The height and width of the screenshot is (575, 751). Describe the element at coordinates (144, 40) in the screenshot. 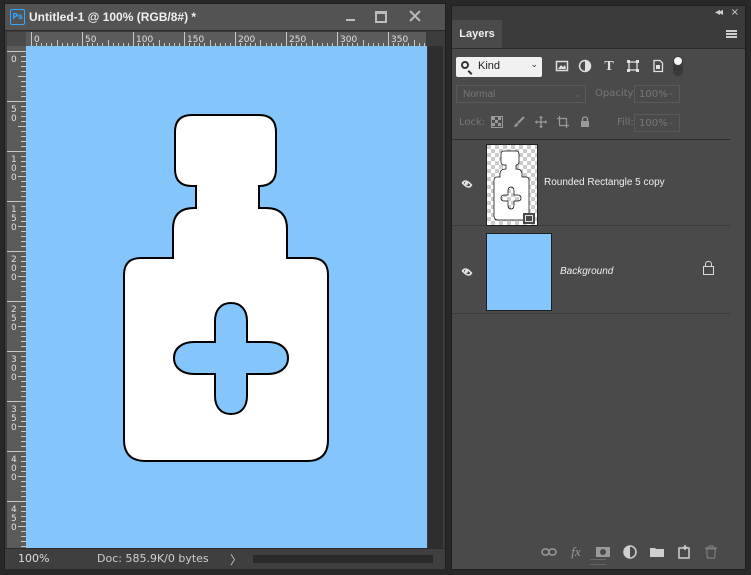

I see `ruler-label: 100` at that location.